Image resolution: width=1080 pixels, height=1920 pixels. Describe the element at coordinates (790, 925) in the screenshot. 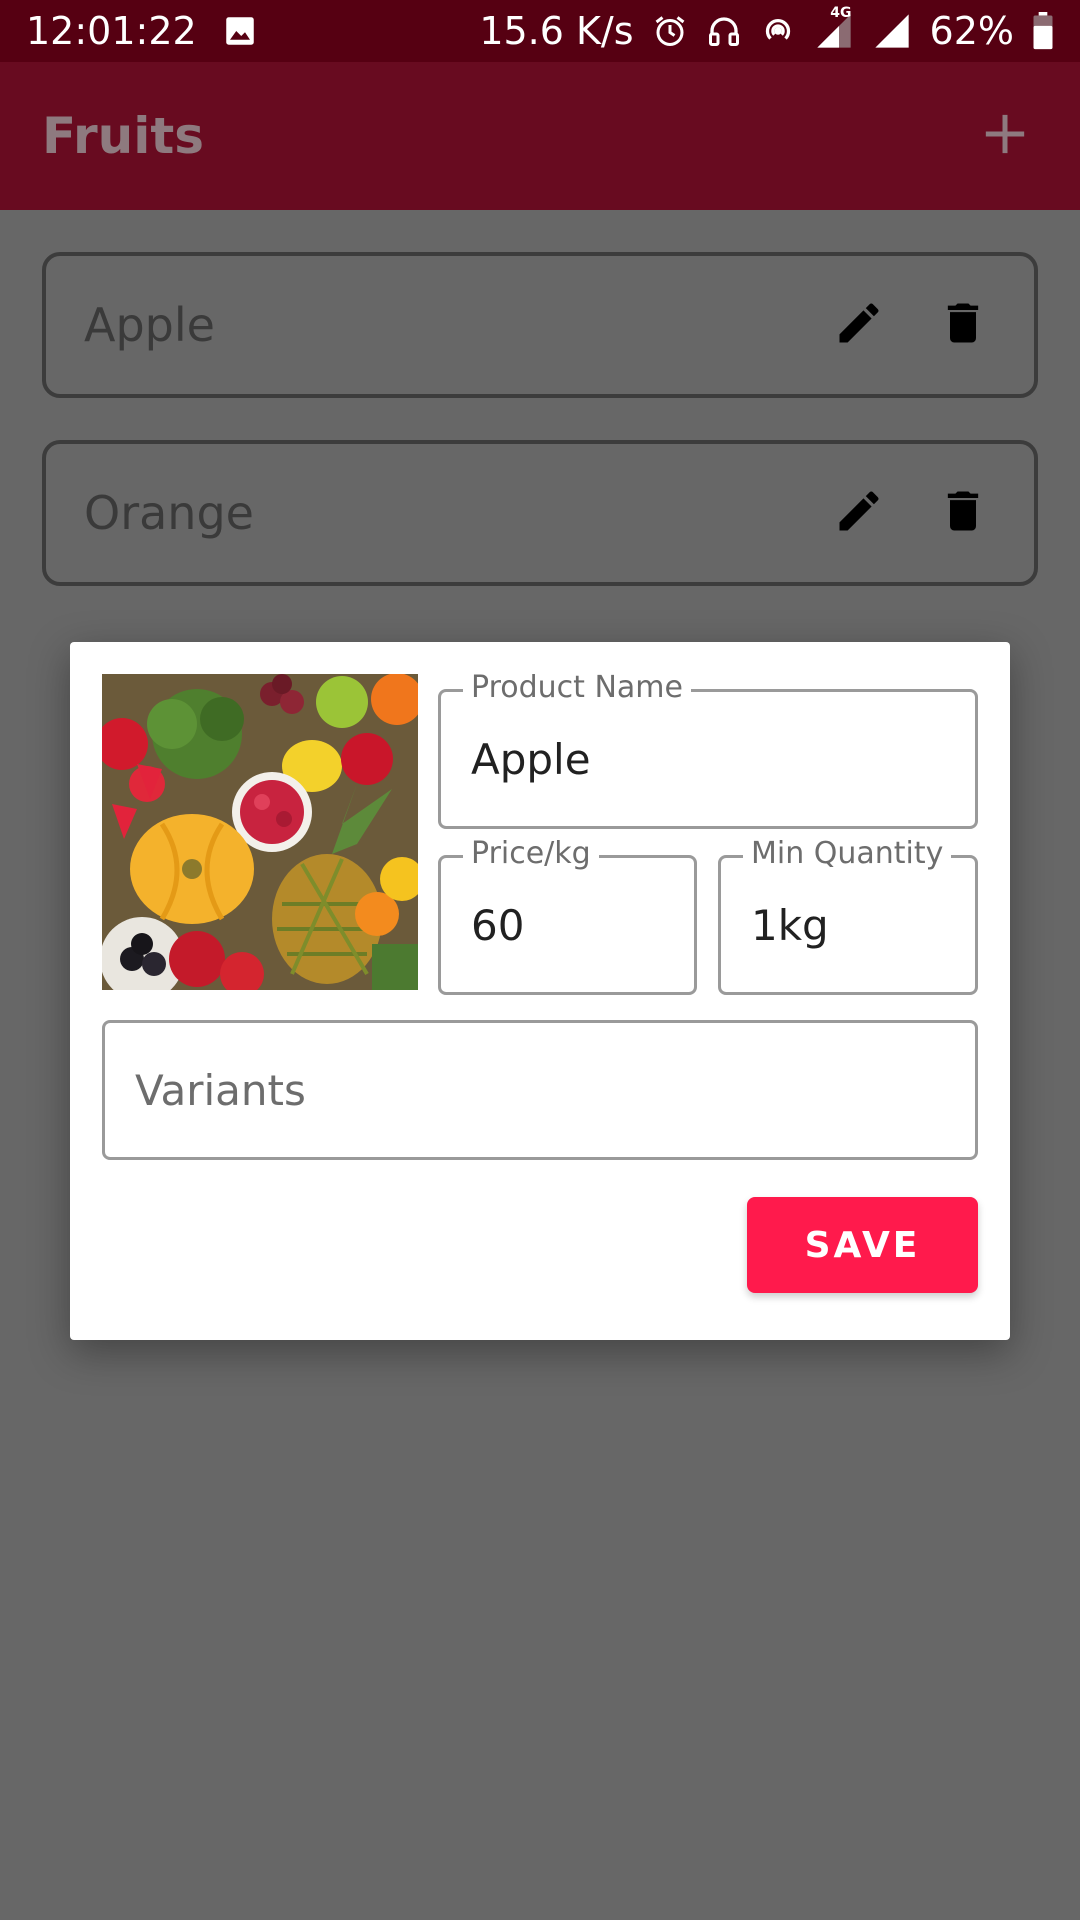

I see `min-quantity-input: 1kg` at that location.